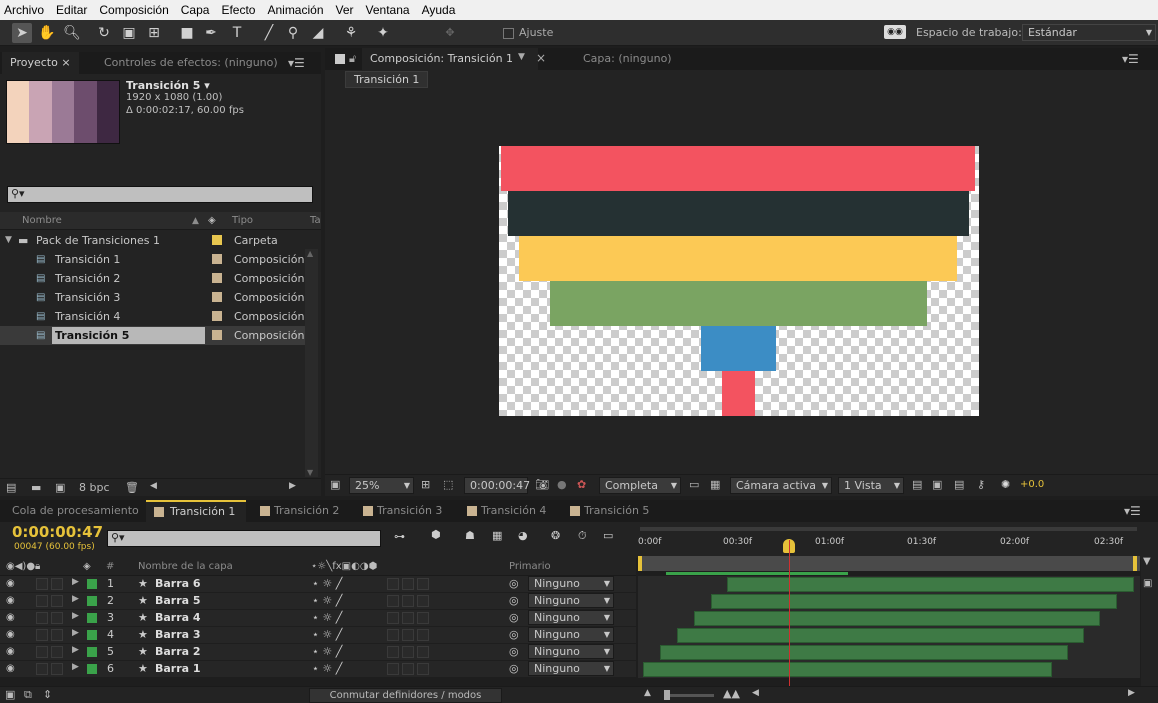  Describe the element at coordinates (178, 617) in the screenshot. I see `layer-name: Barra 4` at that location.